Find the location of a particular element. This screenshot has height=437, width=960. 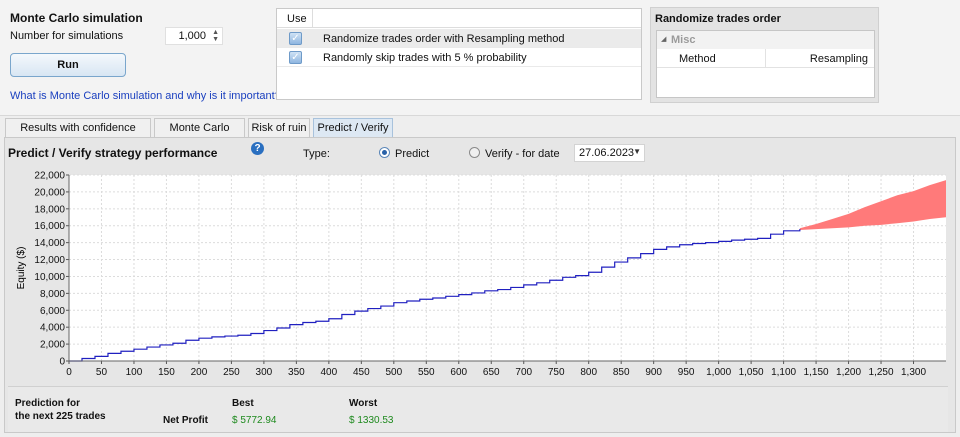

x-tick-label: 850 is located at coordinates (621, 372).